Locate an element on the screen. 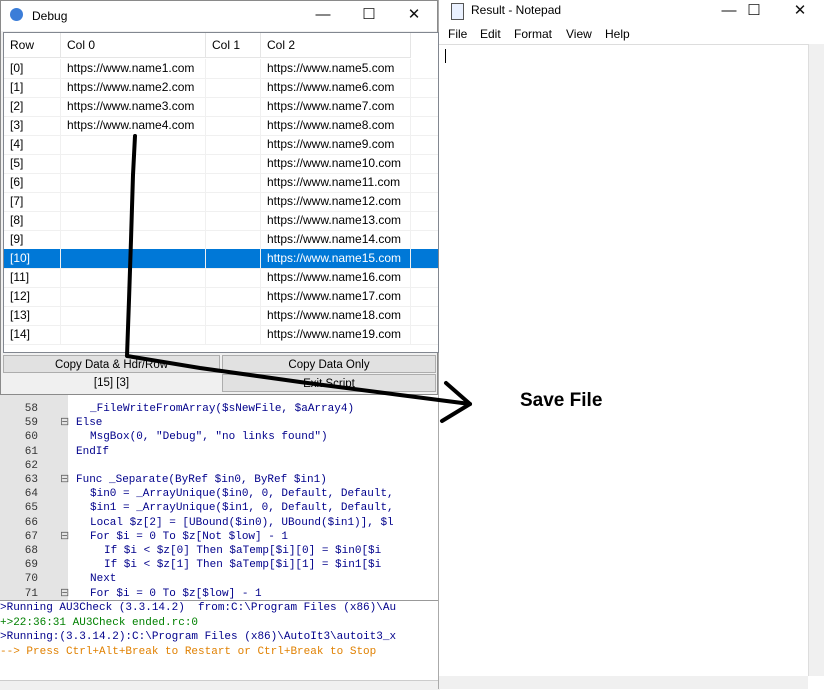  notepad-menubar: File Edit Format View Help is located at coordinates (631, 34).